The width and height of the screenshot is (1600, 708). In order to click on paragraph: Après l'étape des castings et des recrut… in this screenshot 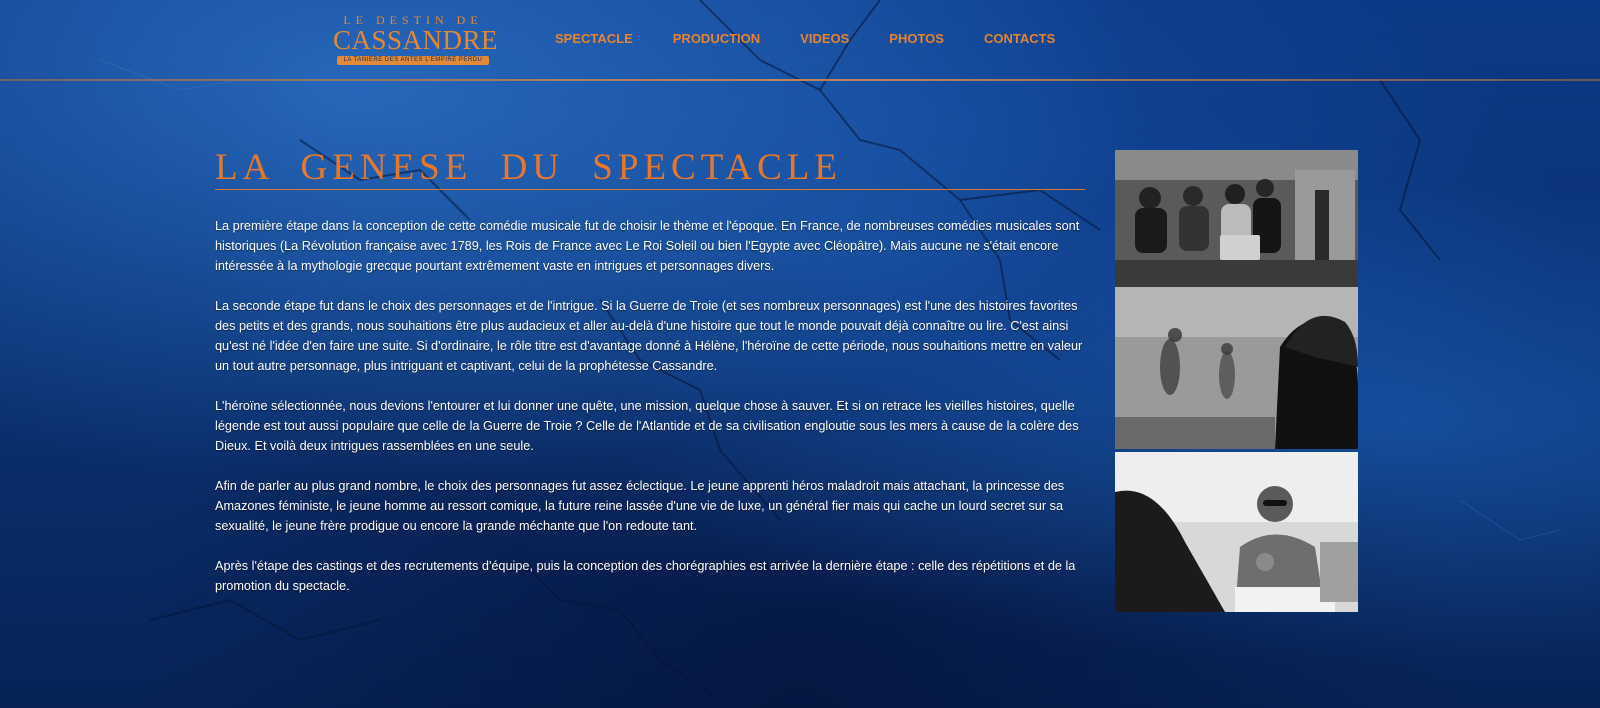, I will do `click(645, 576)`.